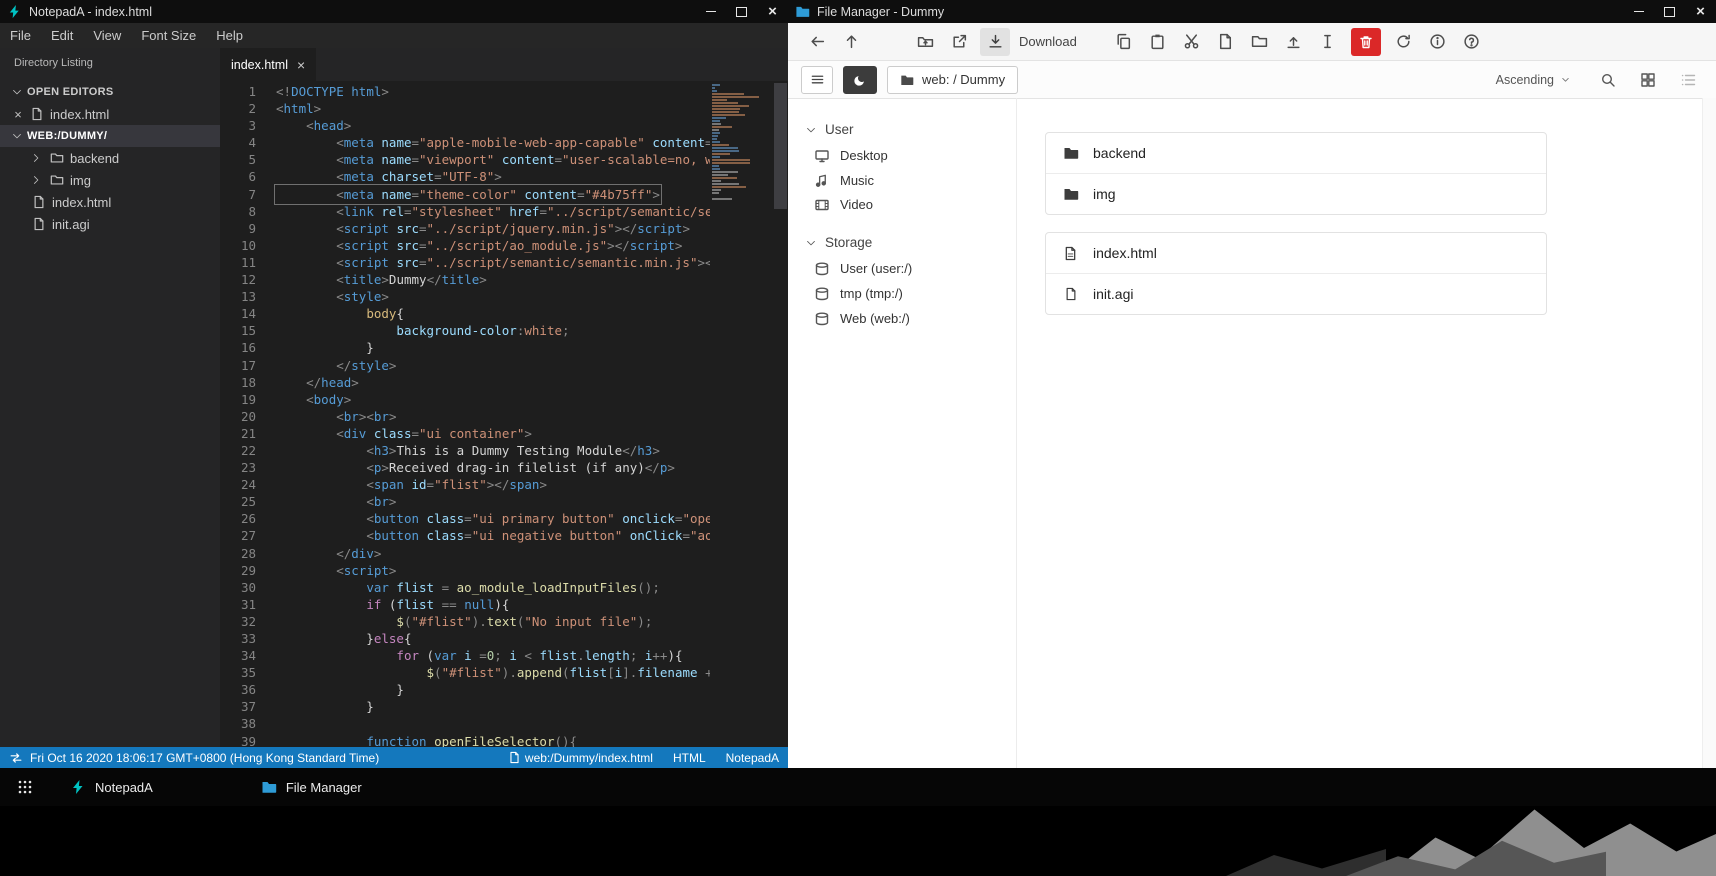 Image resolution: width=1716 pixels, height=876 pixels. Describe the element at coordinates (268, 64) in the screenshot. I see `tab-index-html: index.html ×` at that location.